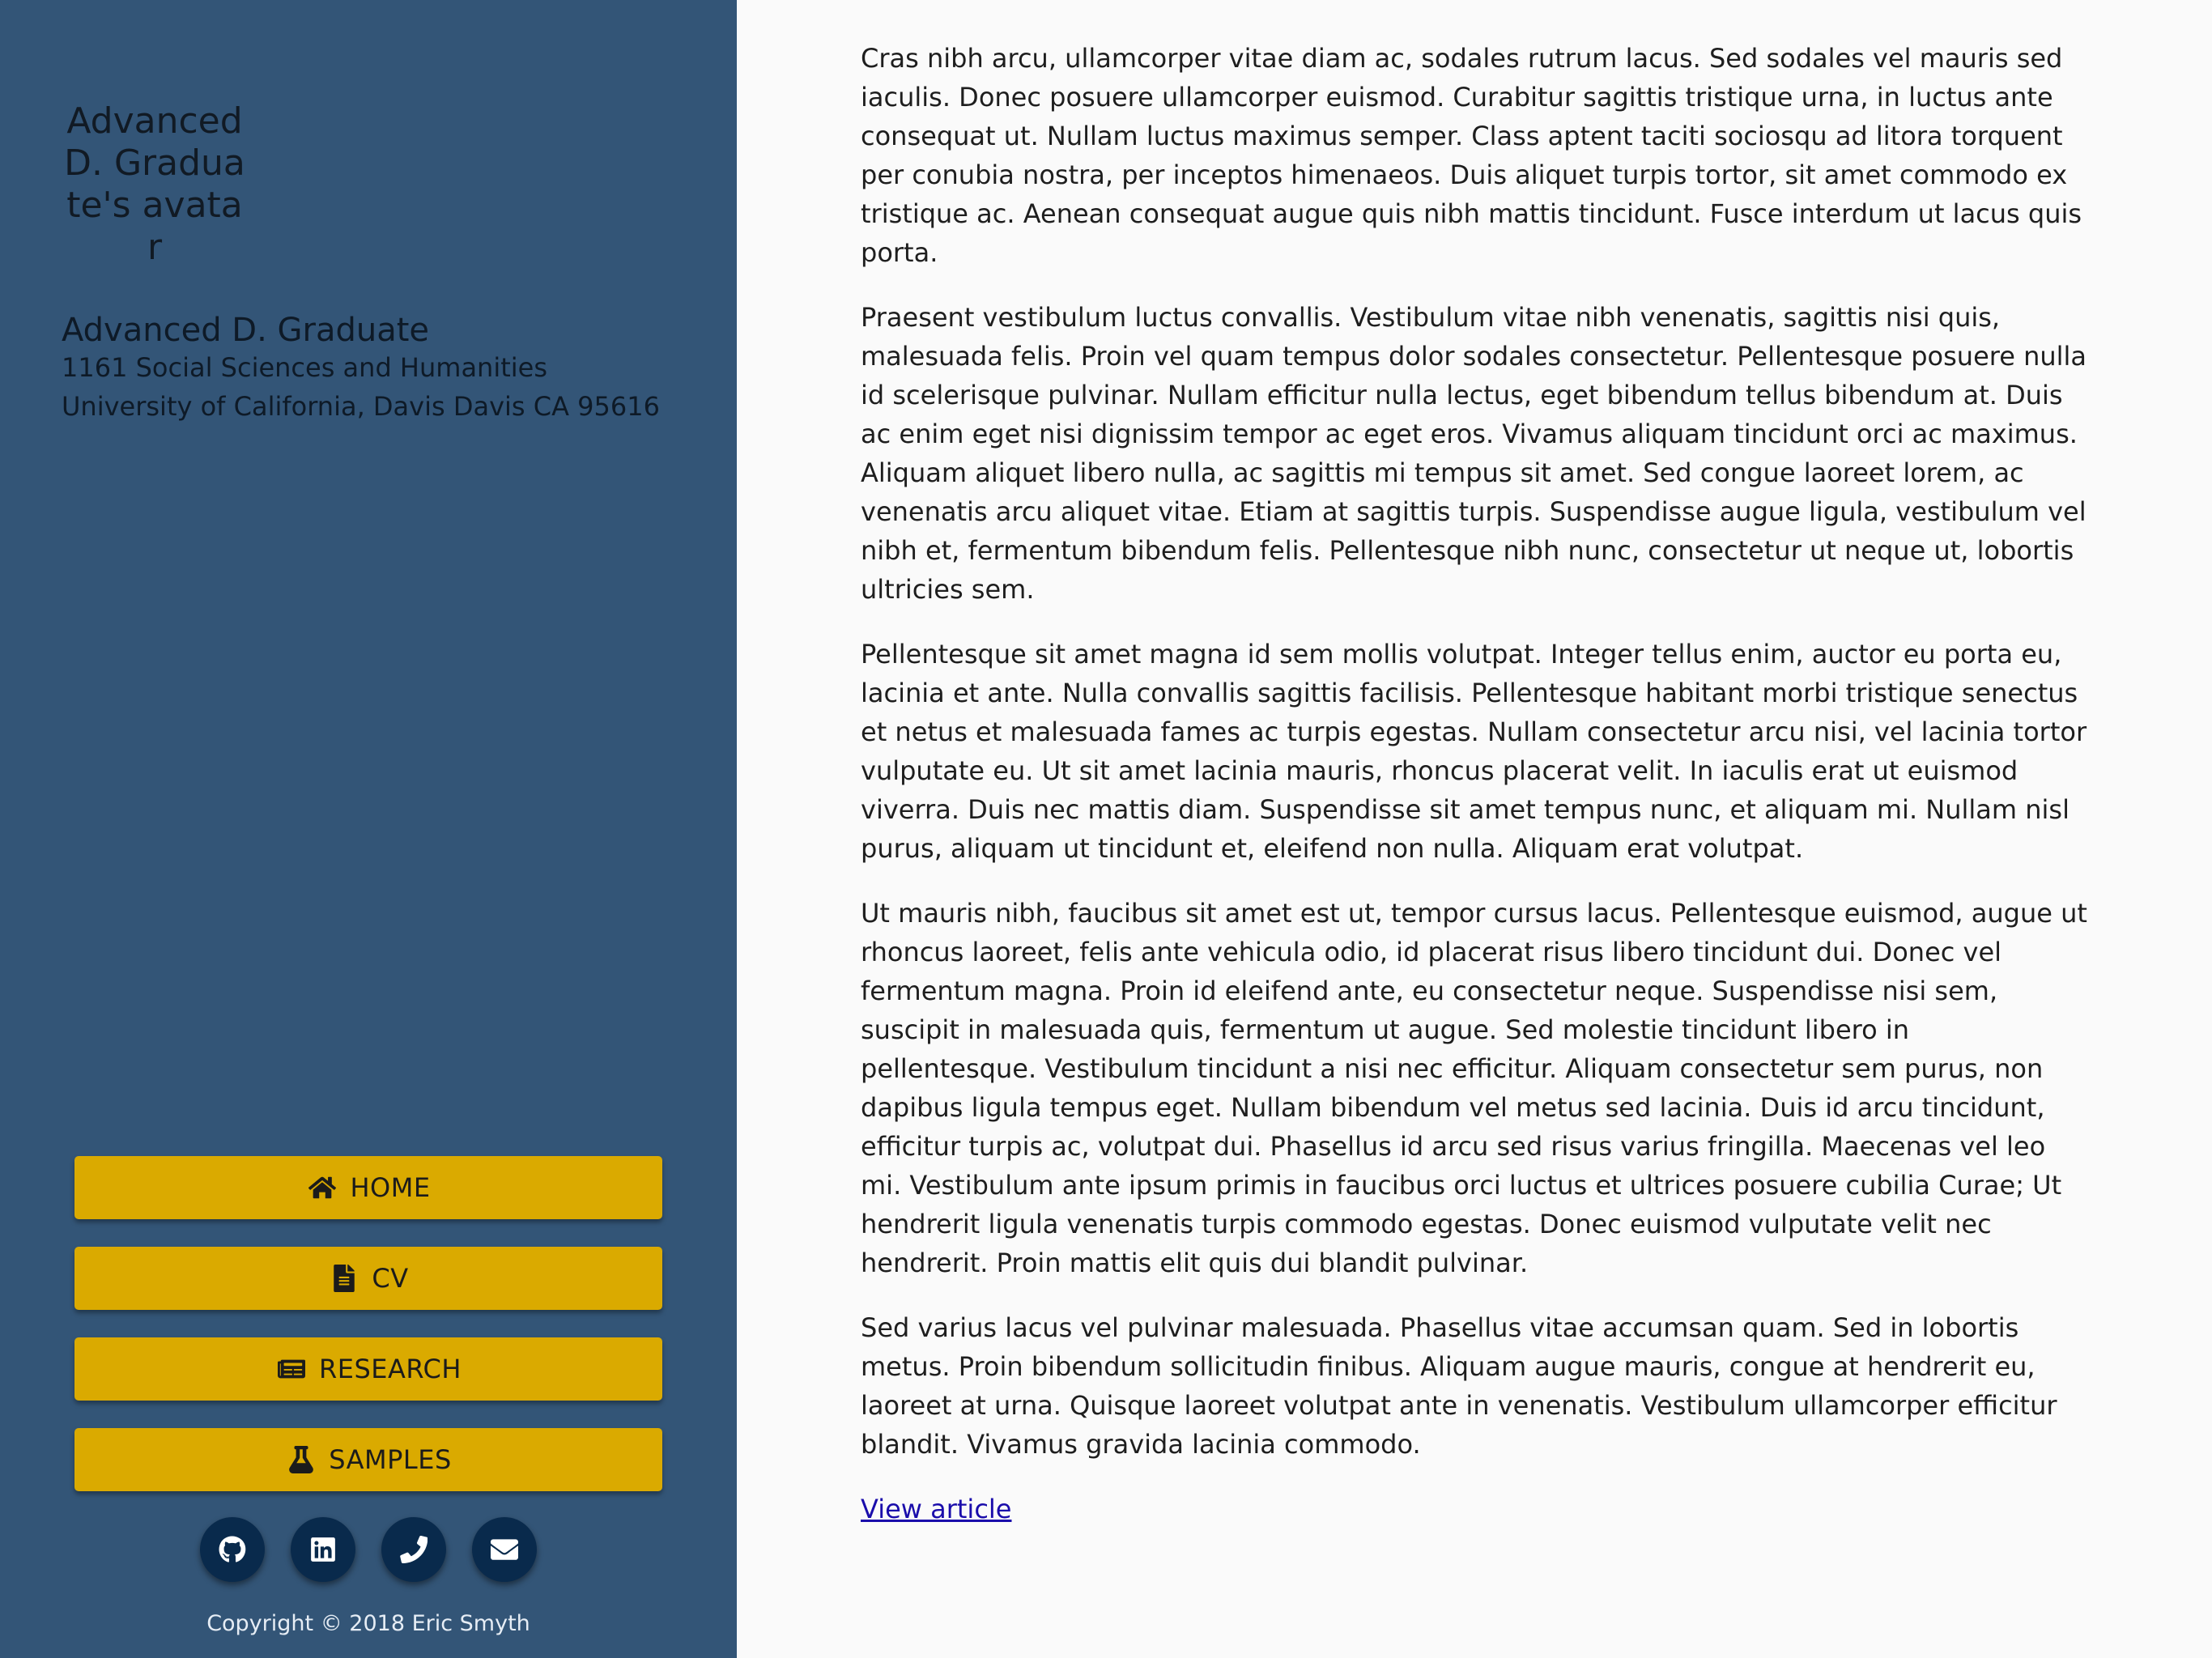 The height and width of the screenshot is (1658, 2212). What do you see at coordinates (155, 184) in the screenshot?
I see `avatar: Advanced D. Graduate's avatar` at bounding box center [155, 184].